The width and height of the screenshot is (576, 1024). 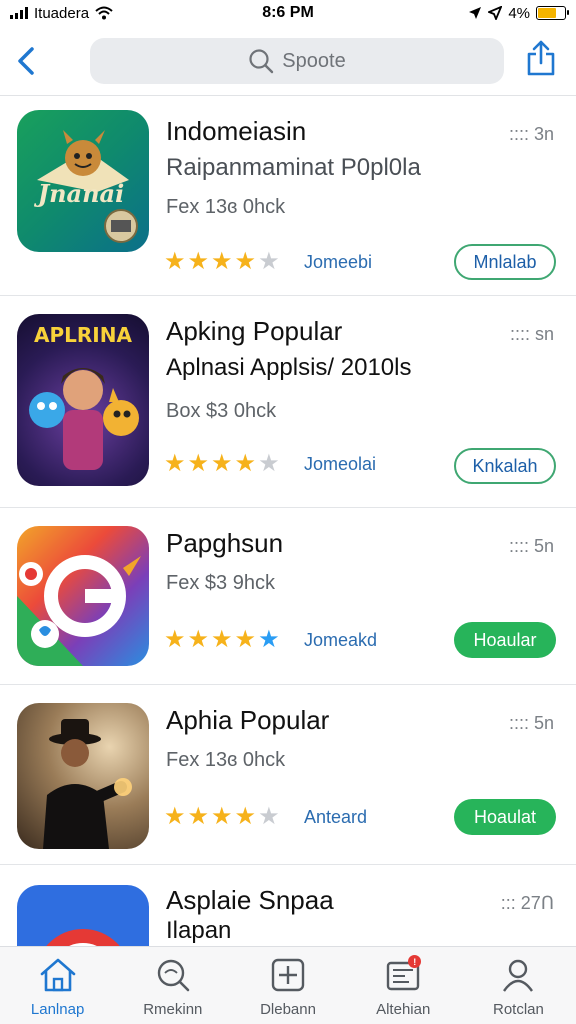 I want to click on tab-label: Dlebann, so click(x=288, y=1009).